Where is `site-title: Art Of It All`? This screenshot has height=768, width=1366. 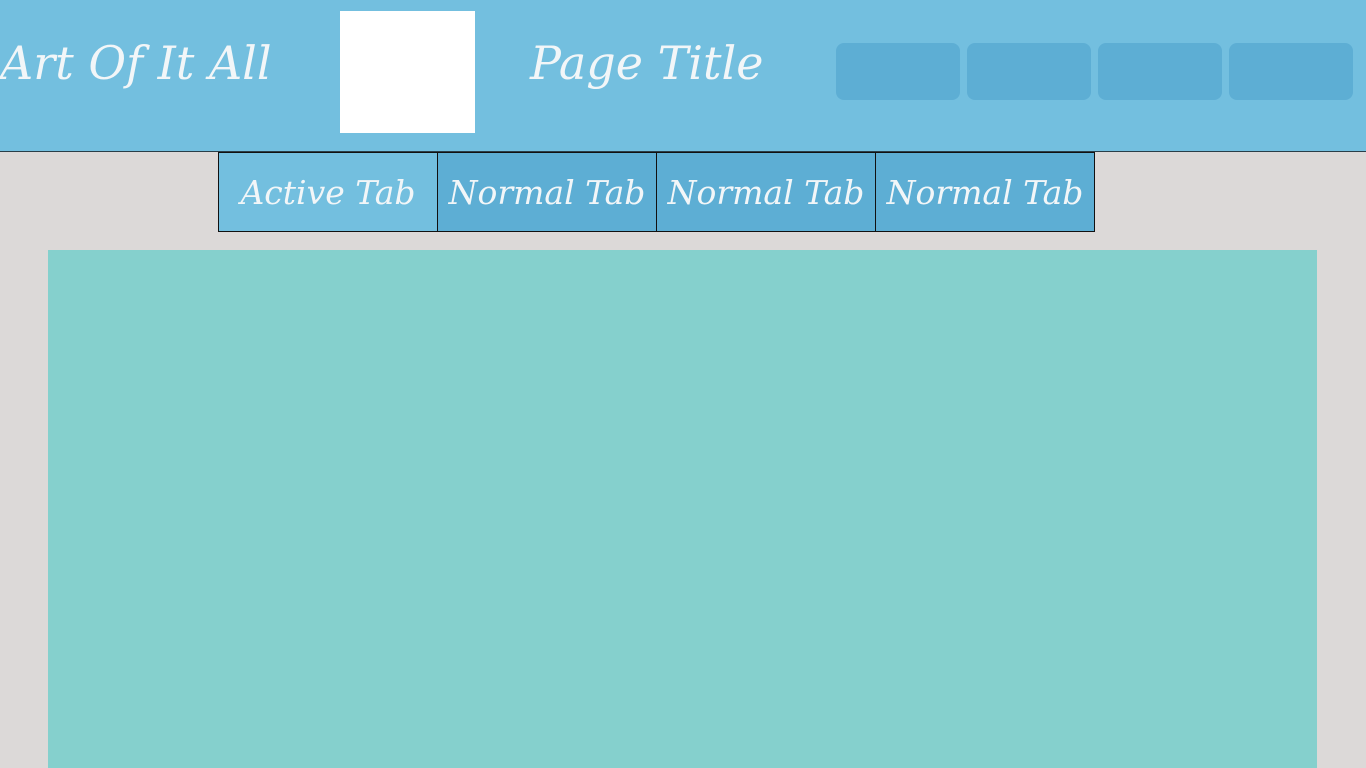
site-title: Art Of It All is located at coordinates (136, 63).